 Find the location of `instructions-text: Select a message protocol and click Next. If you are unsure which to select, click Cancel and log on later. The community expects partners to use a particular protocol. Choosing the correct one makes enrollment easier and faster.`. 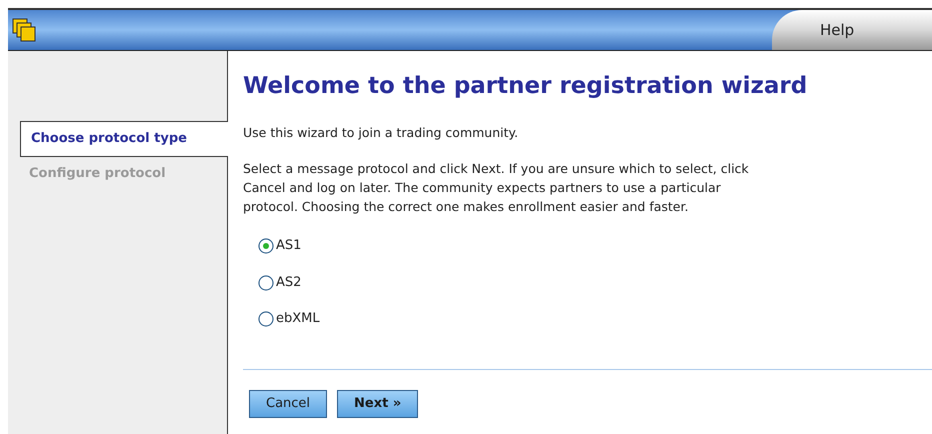

instructions-text: Select a message protocol and click Next. If you are unsure which to select, click Cancel and log on later. The community expects partners to use a particular protocol. Choosing the correct one makes enrollment easier and faster. is located at coordinates (496, 188).